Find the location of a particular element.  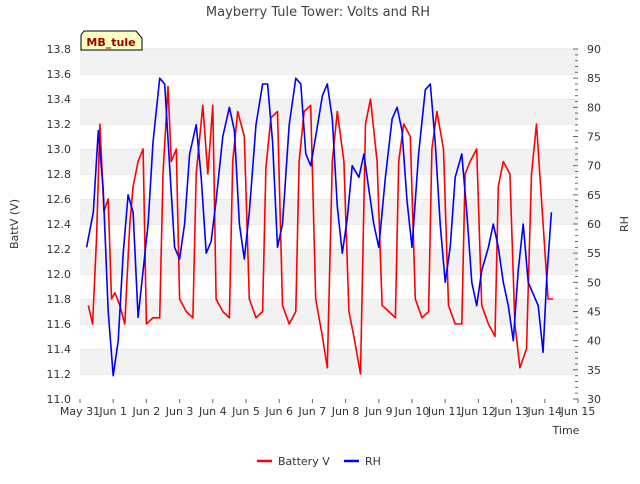

y-right-tick-label: 75 is located at coordinates (594, 137).